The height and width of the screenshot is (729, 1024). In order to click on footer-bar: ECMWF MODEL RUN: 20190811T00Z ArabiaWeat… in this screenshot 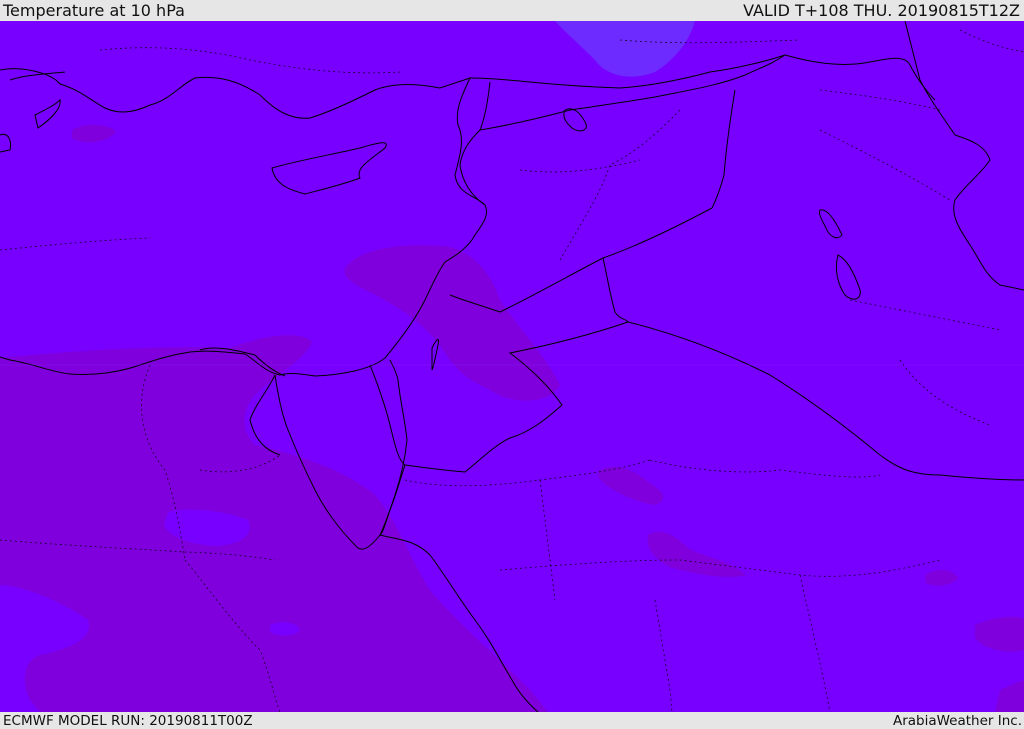, I will do `click(512, 720)`.